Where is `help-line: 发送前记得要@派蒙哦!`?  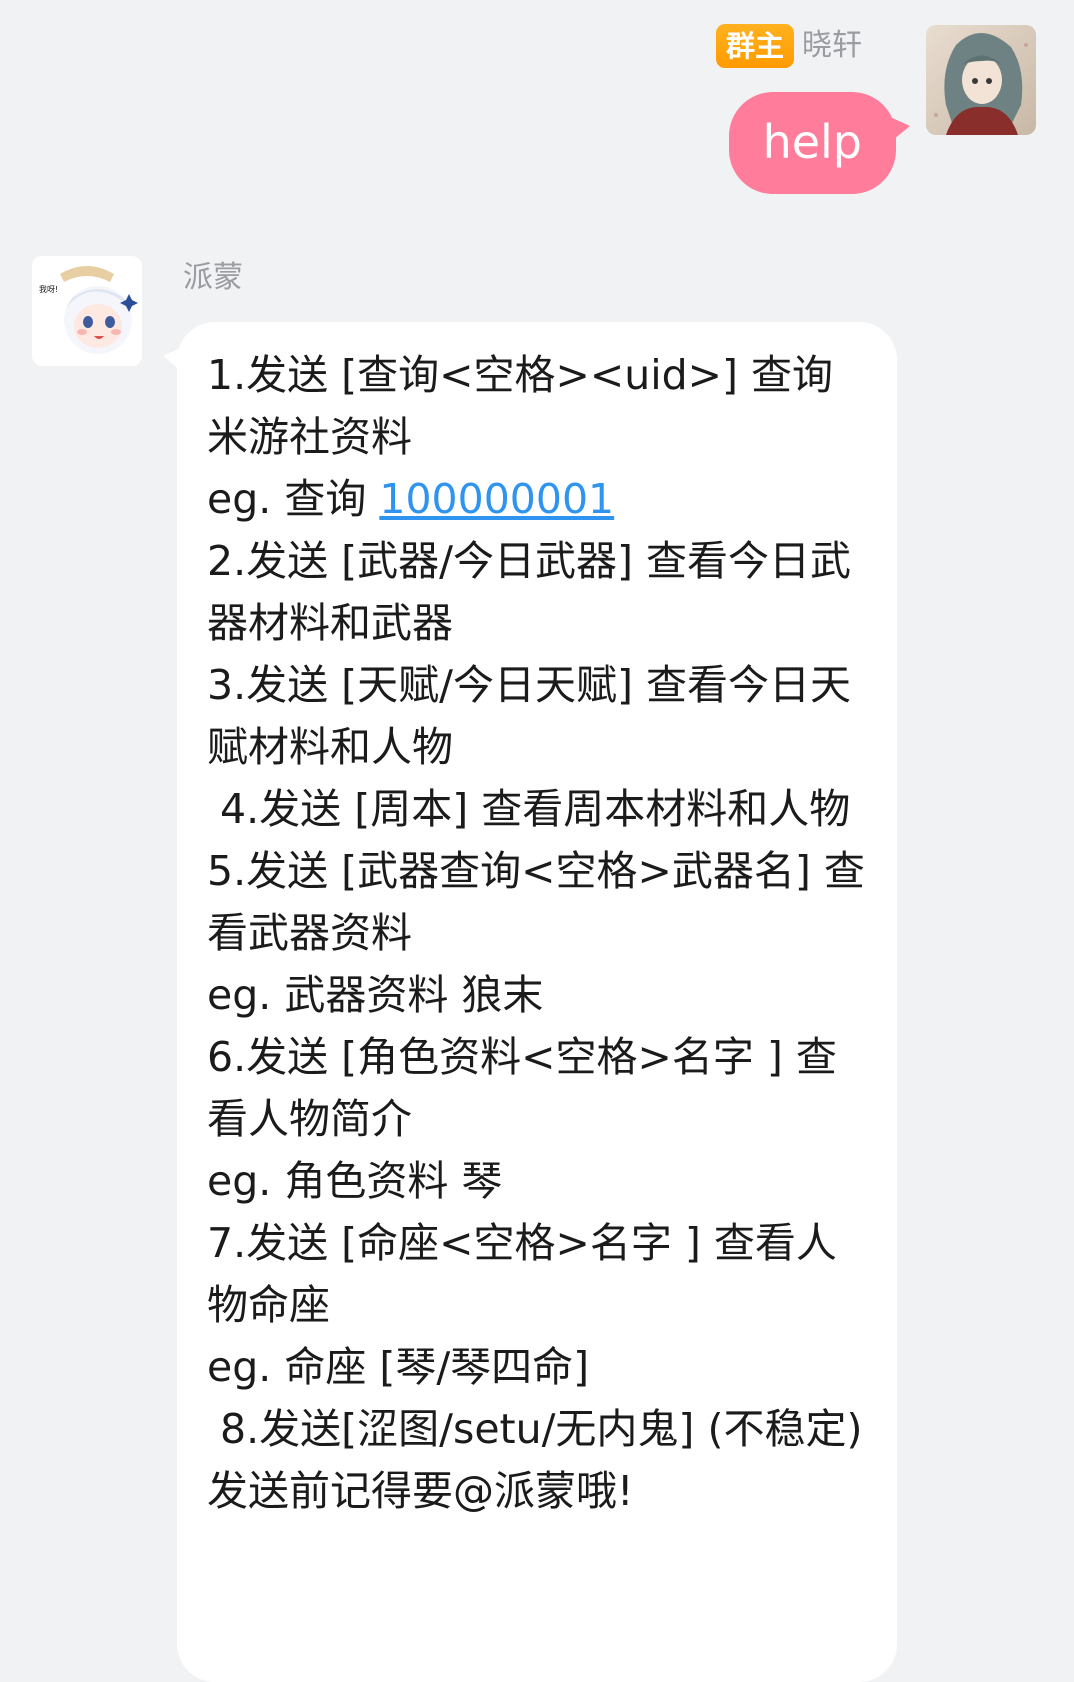
help-line: 发送前记得要@派蒙哦! is located at coordinates (420, 1491).